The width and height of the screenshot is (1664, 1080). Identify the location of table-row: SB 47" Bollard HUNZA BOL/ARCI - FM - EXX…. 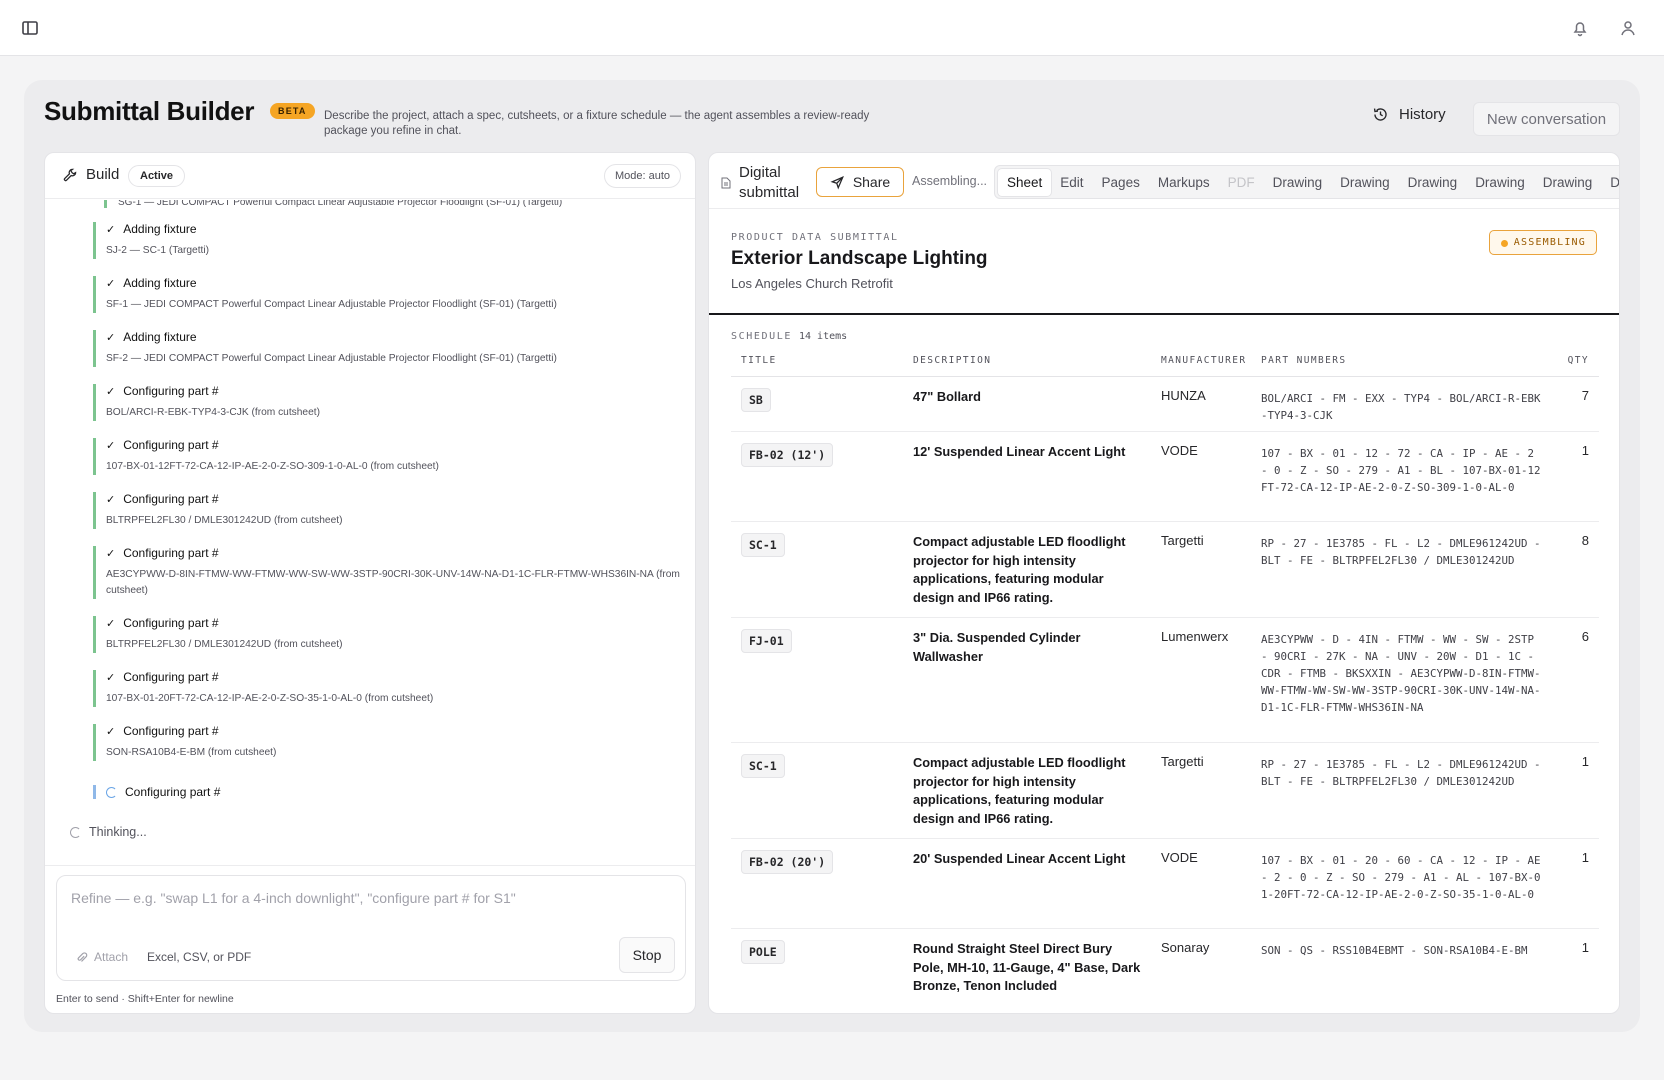
(1165, 404).